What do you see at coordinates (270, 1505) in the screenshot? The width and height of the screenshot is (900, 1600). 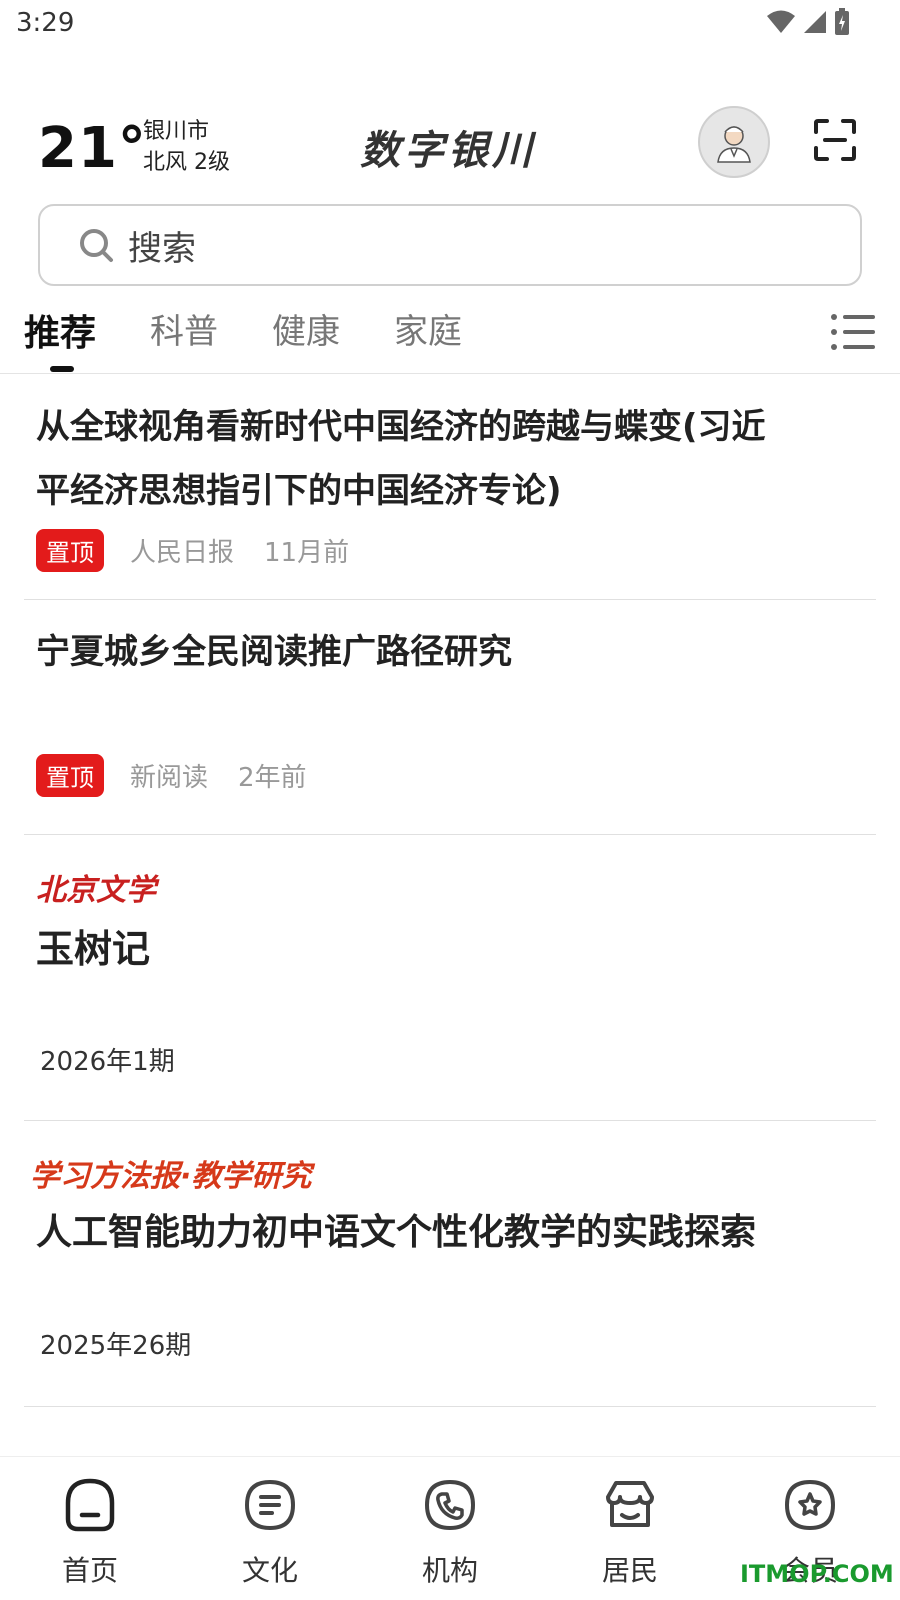 I see `culture-icon` at bounding box center [270, 1505].